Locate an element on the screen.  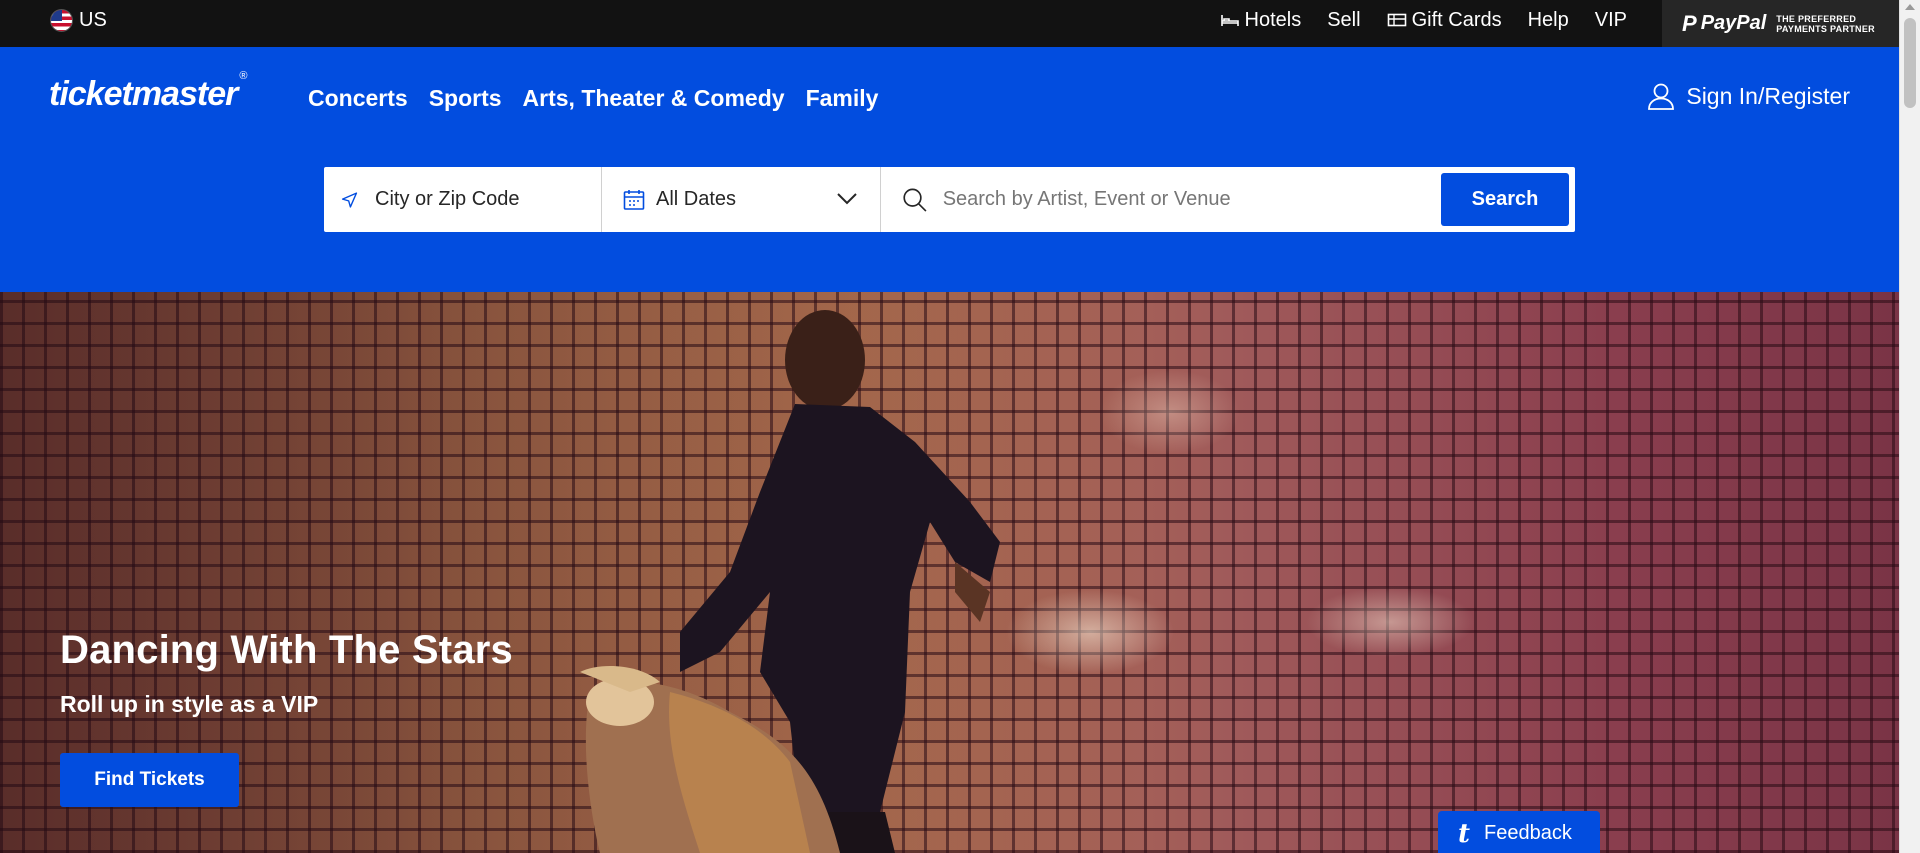
paypal-icon: P is located at coordinates (1689, 23).